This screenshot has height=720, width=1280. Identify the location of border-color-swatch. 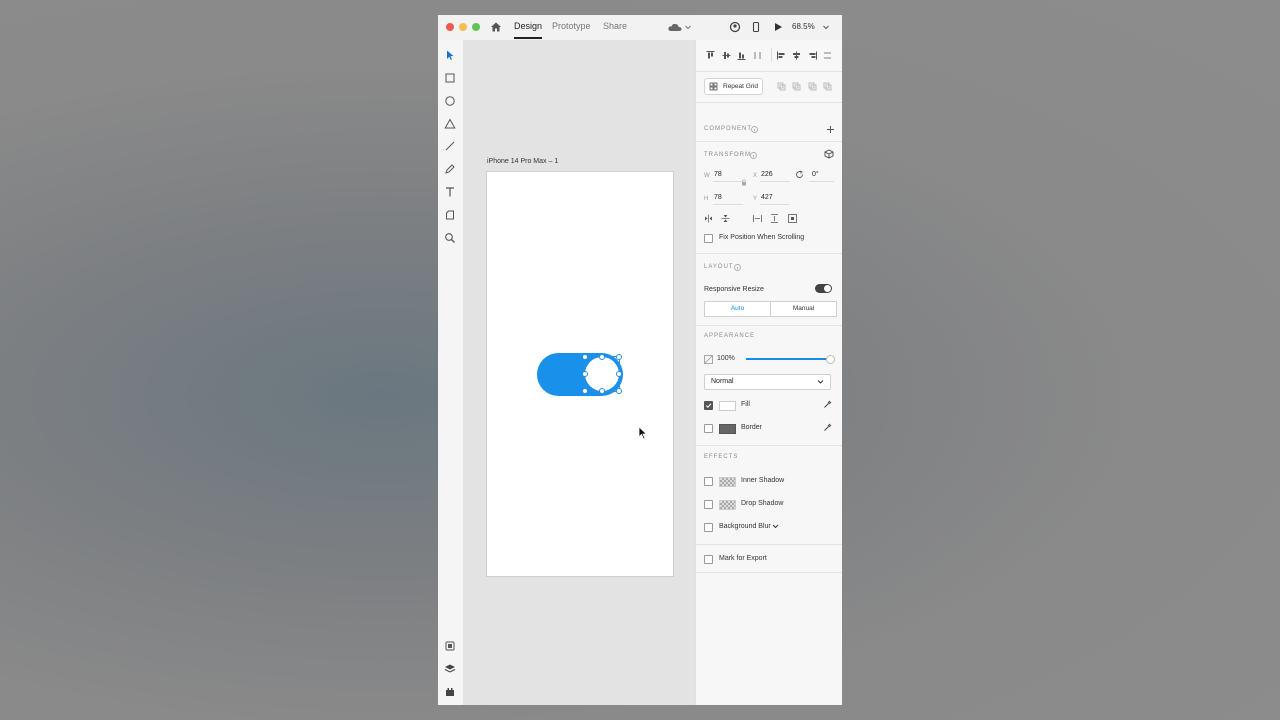
(727, 429).